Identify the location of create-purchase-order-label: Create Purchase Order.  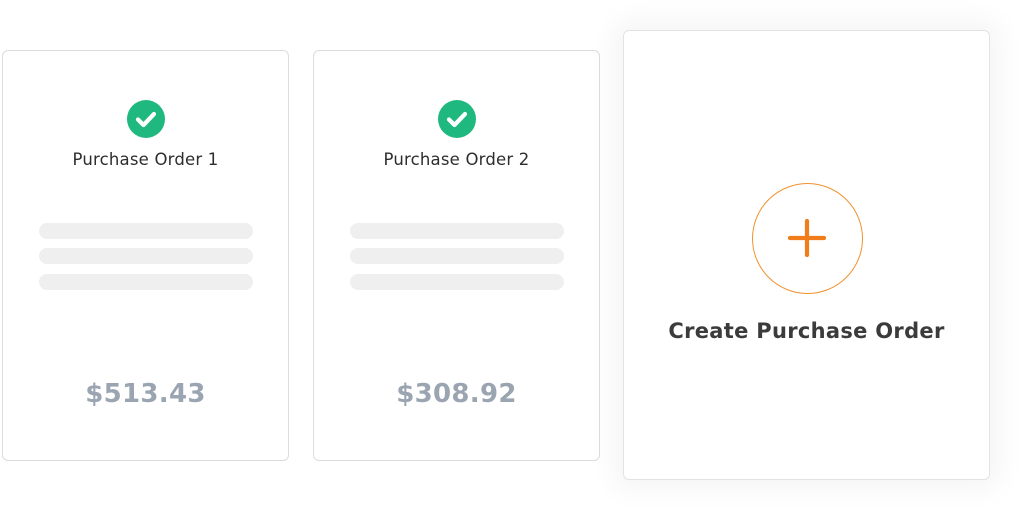
(806, 331).